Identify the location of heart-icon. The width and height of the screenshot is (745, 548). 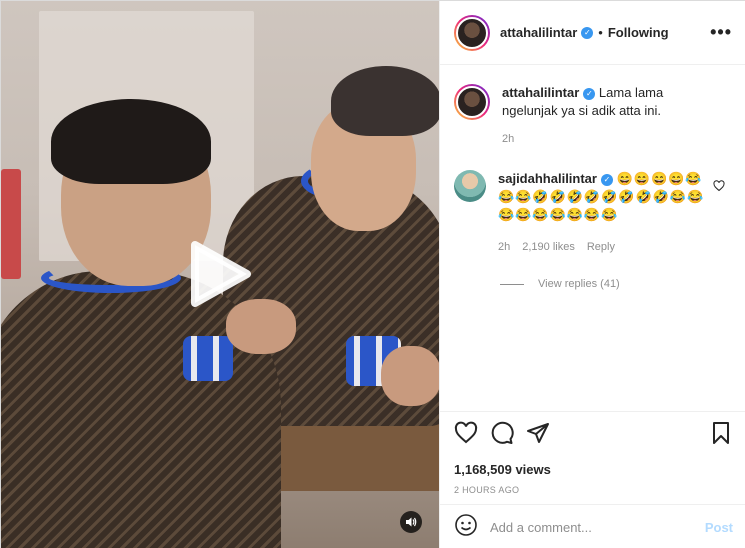
(466, 435).